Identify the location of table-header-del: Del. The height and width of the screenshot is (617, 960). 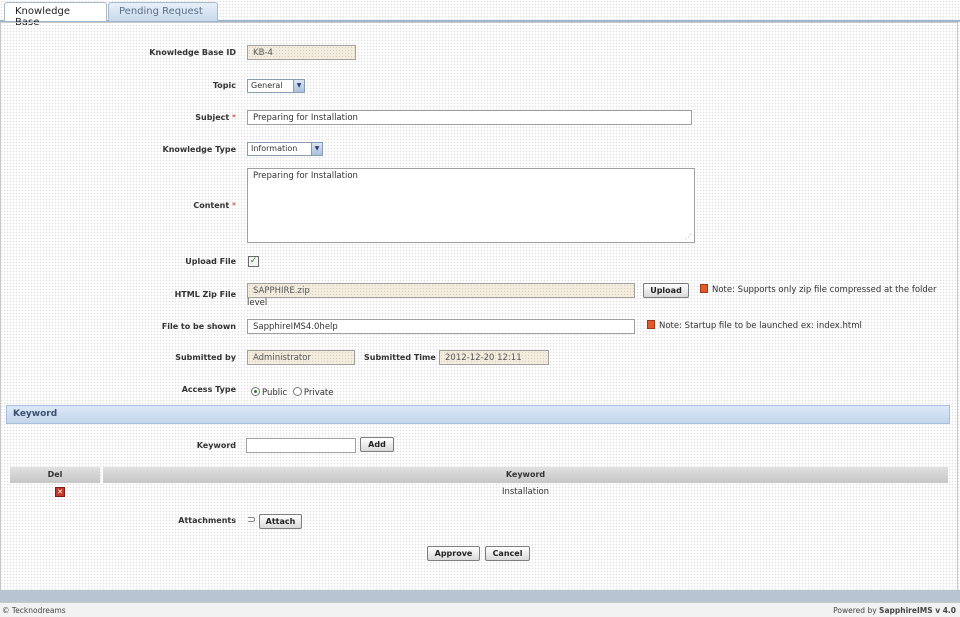
(55, 475).